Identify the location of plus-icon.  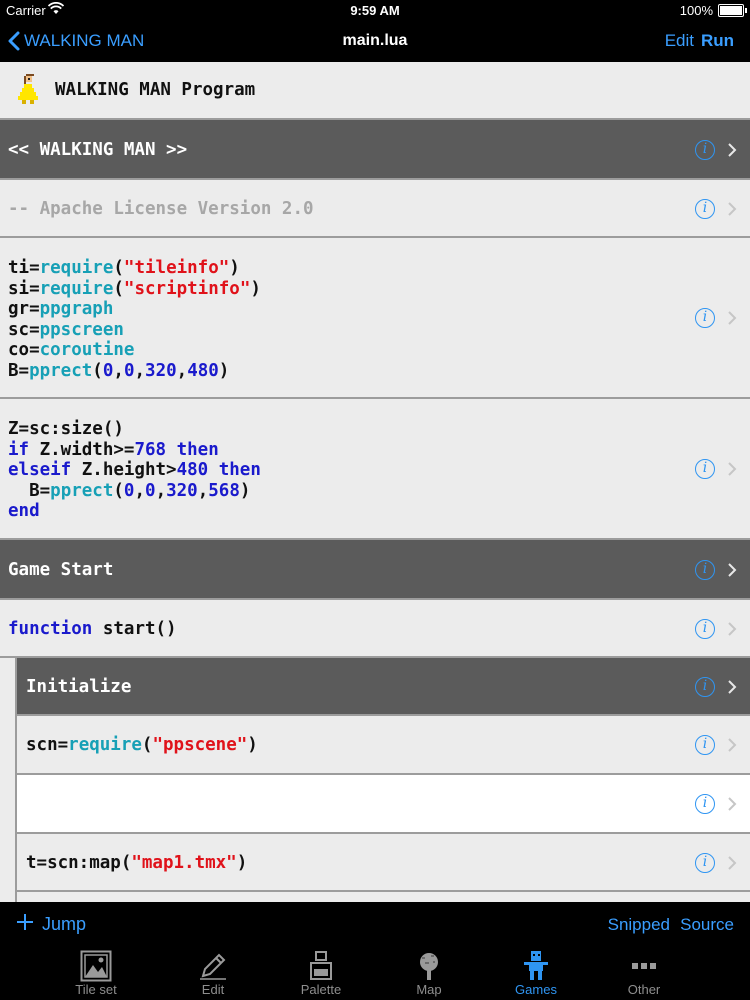
(25, 924).